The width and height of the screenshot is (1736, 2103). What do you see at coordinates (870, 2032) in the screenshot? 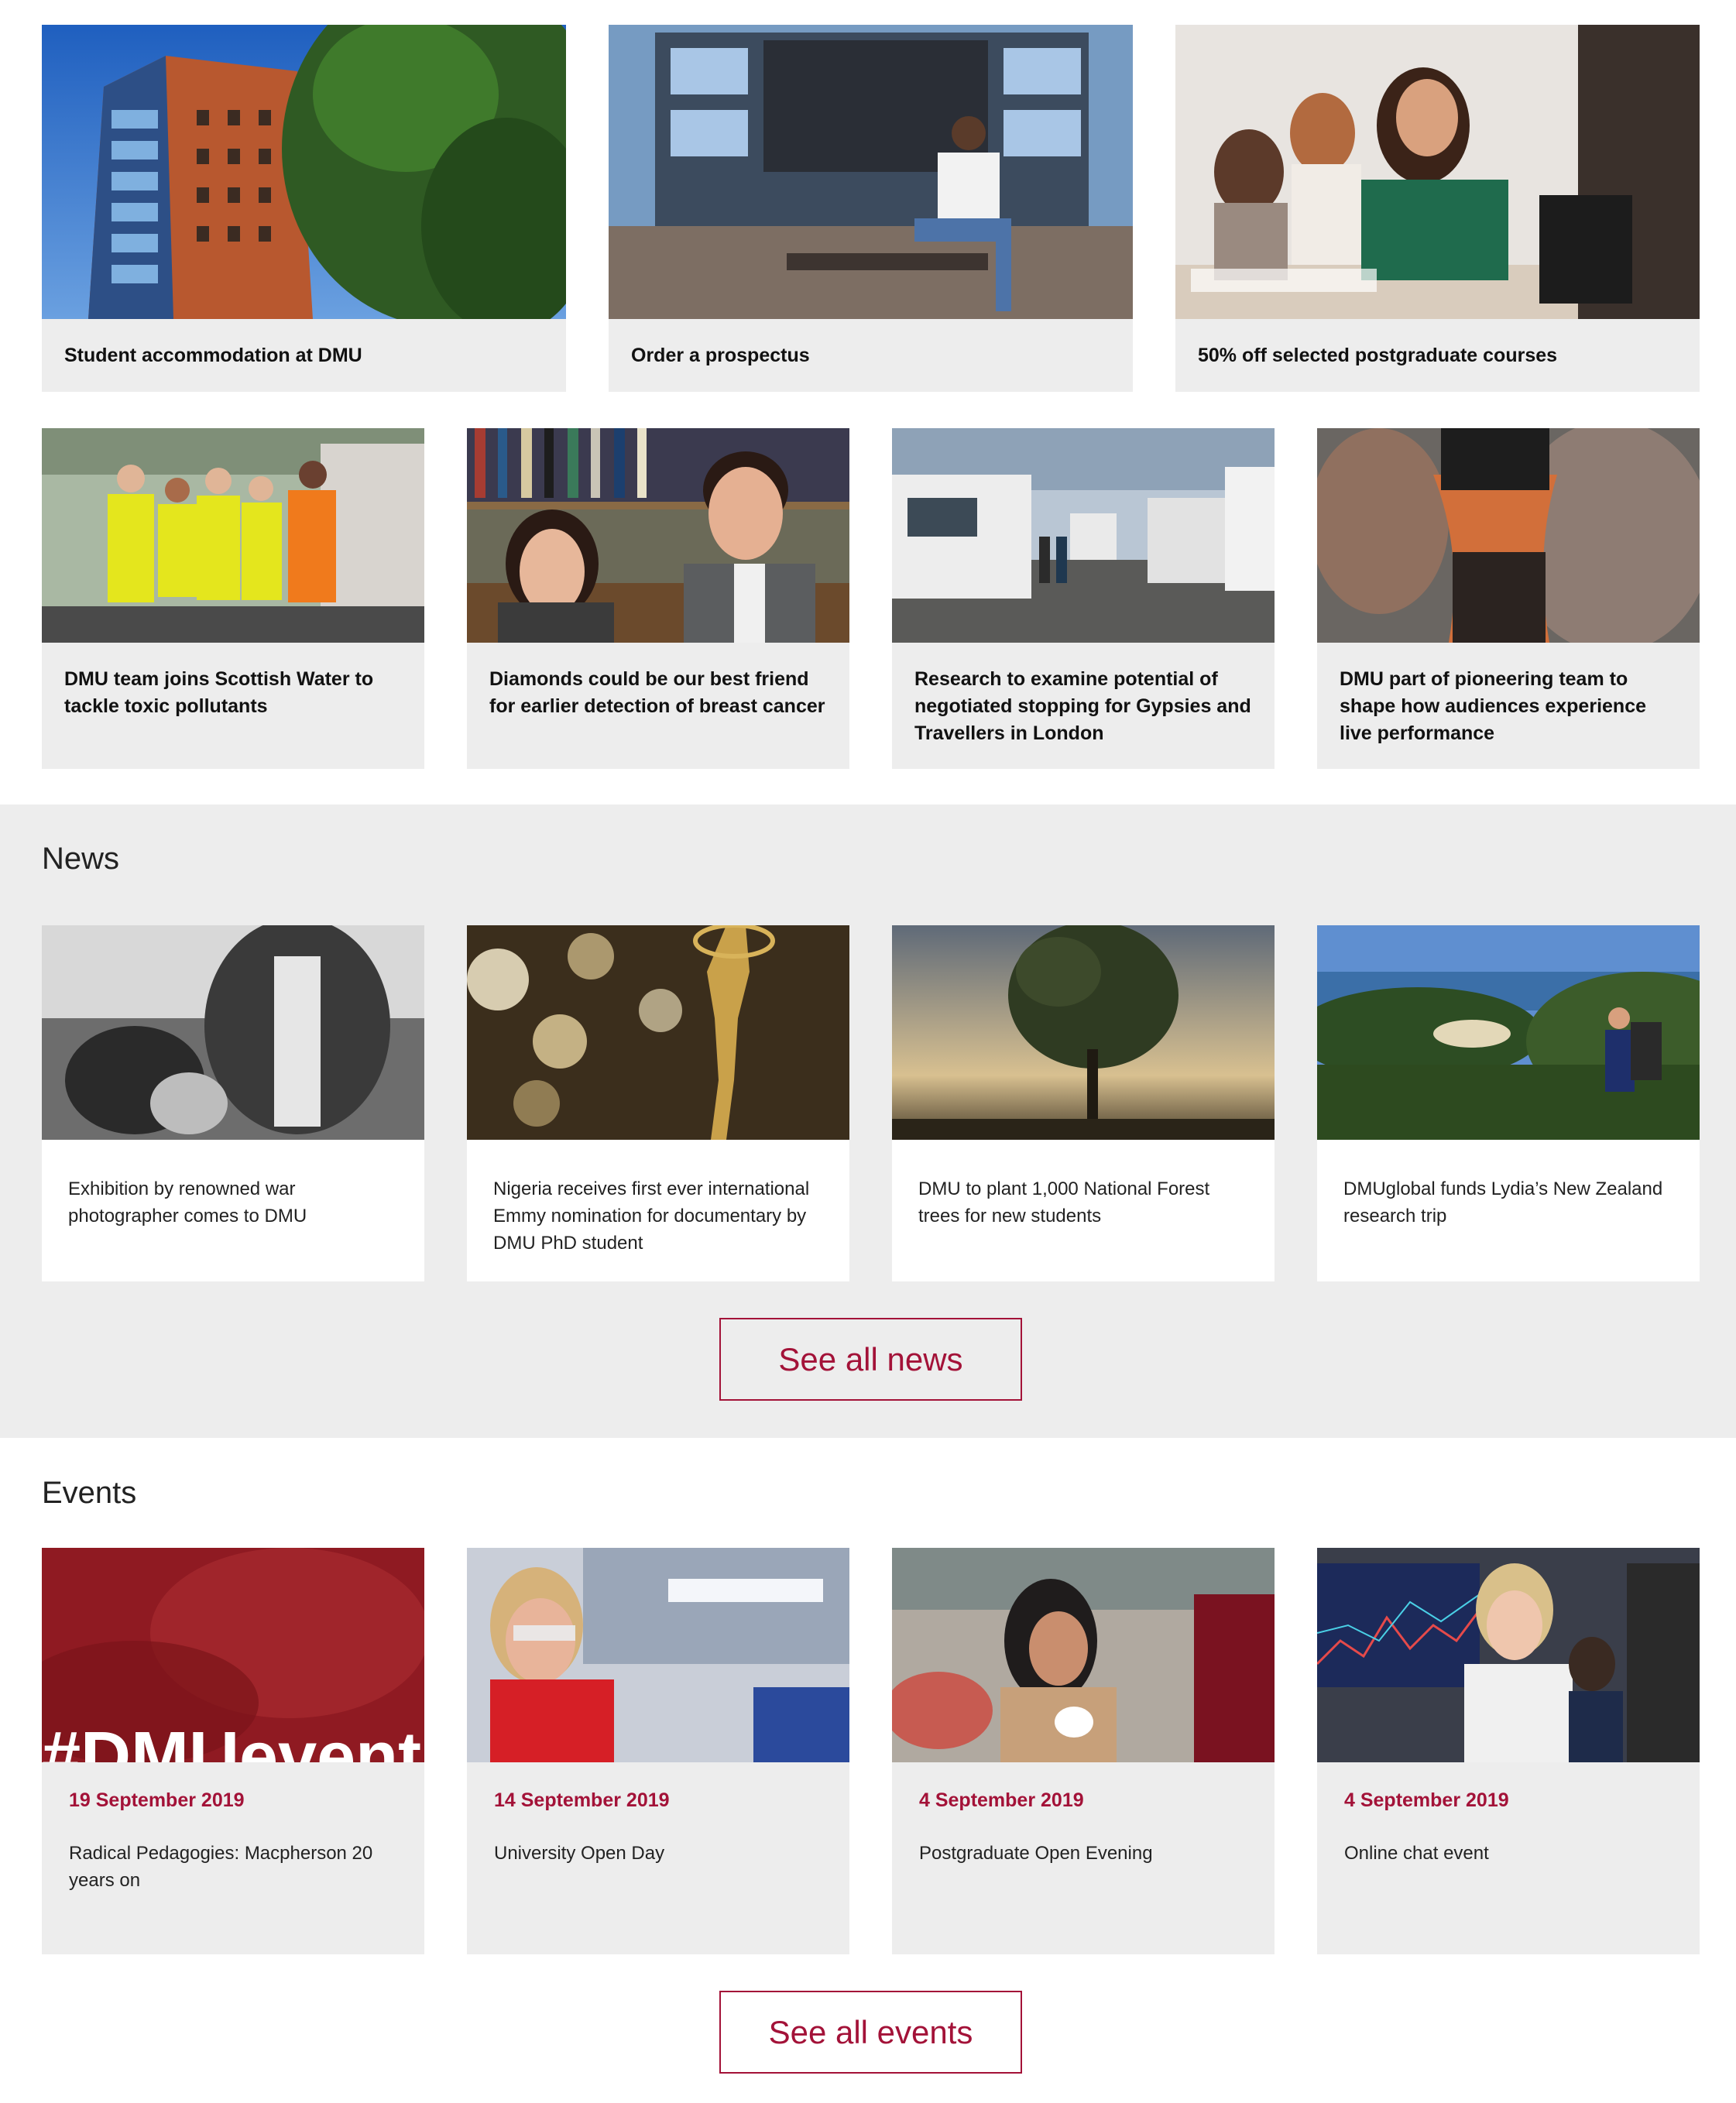
I see `see-all-events-button: See all events` at bounding box center [870, 2032].